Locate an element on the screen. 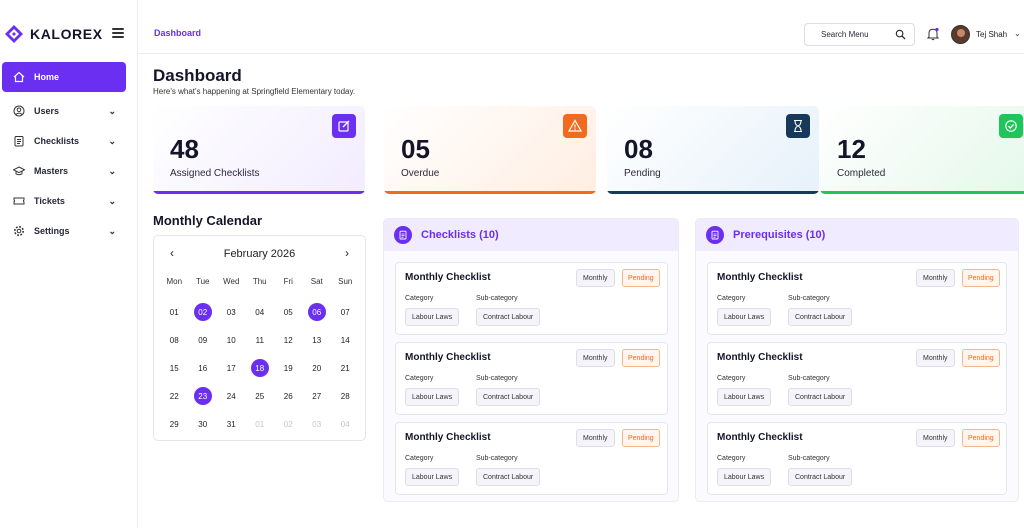 The width and height of the screenshot is (1024, 528). calendar-day: 22 is located at coordinates (174, 396).